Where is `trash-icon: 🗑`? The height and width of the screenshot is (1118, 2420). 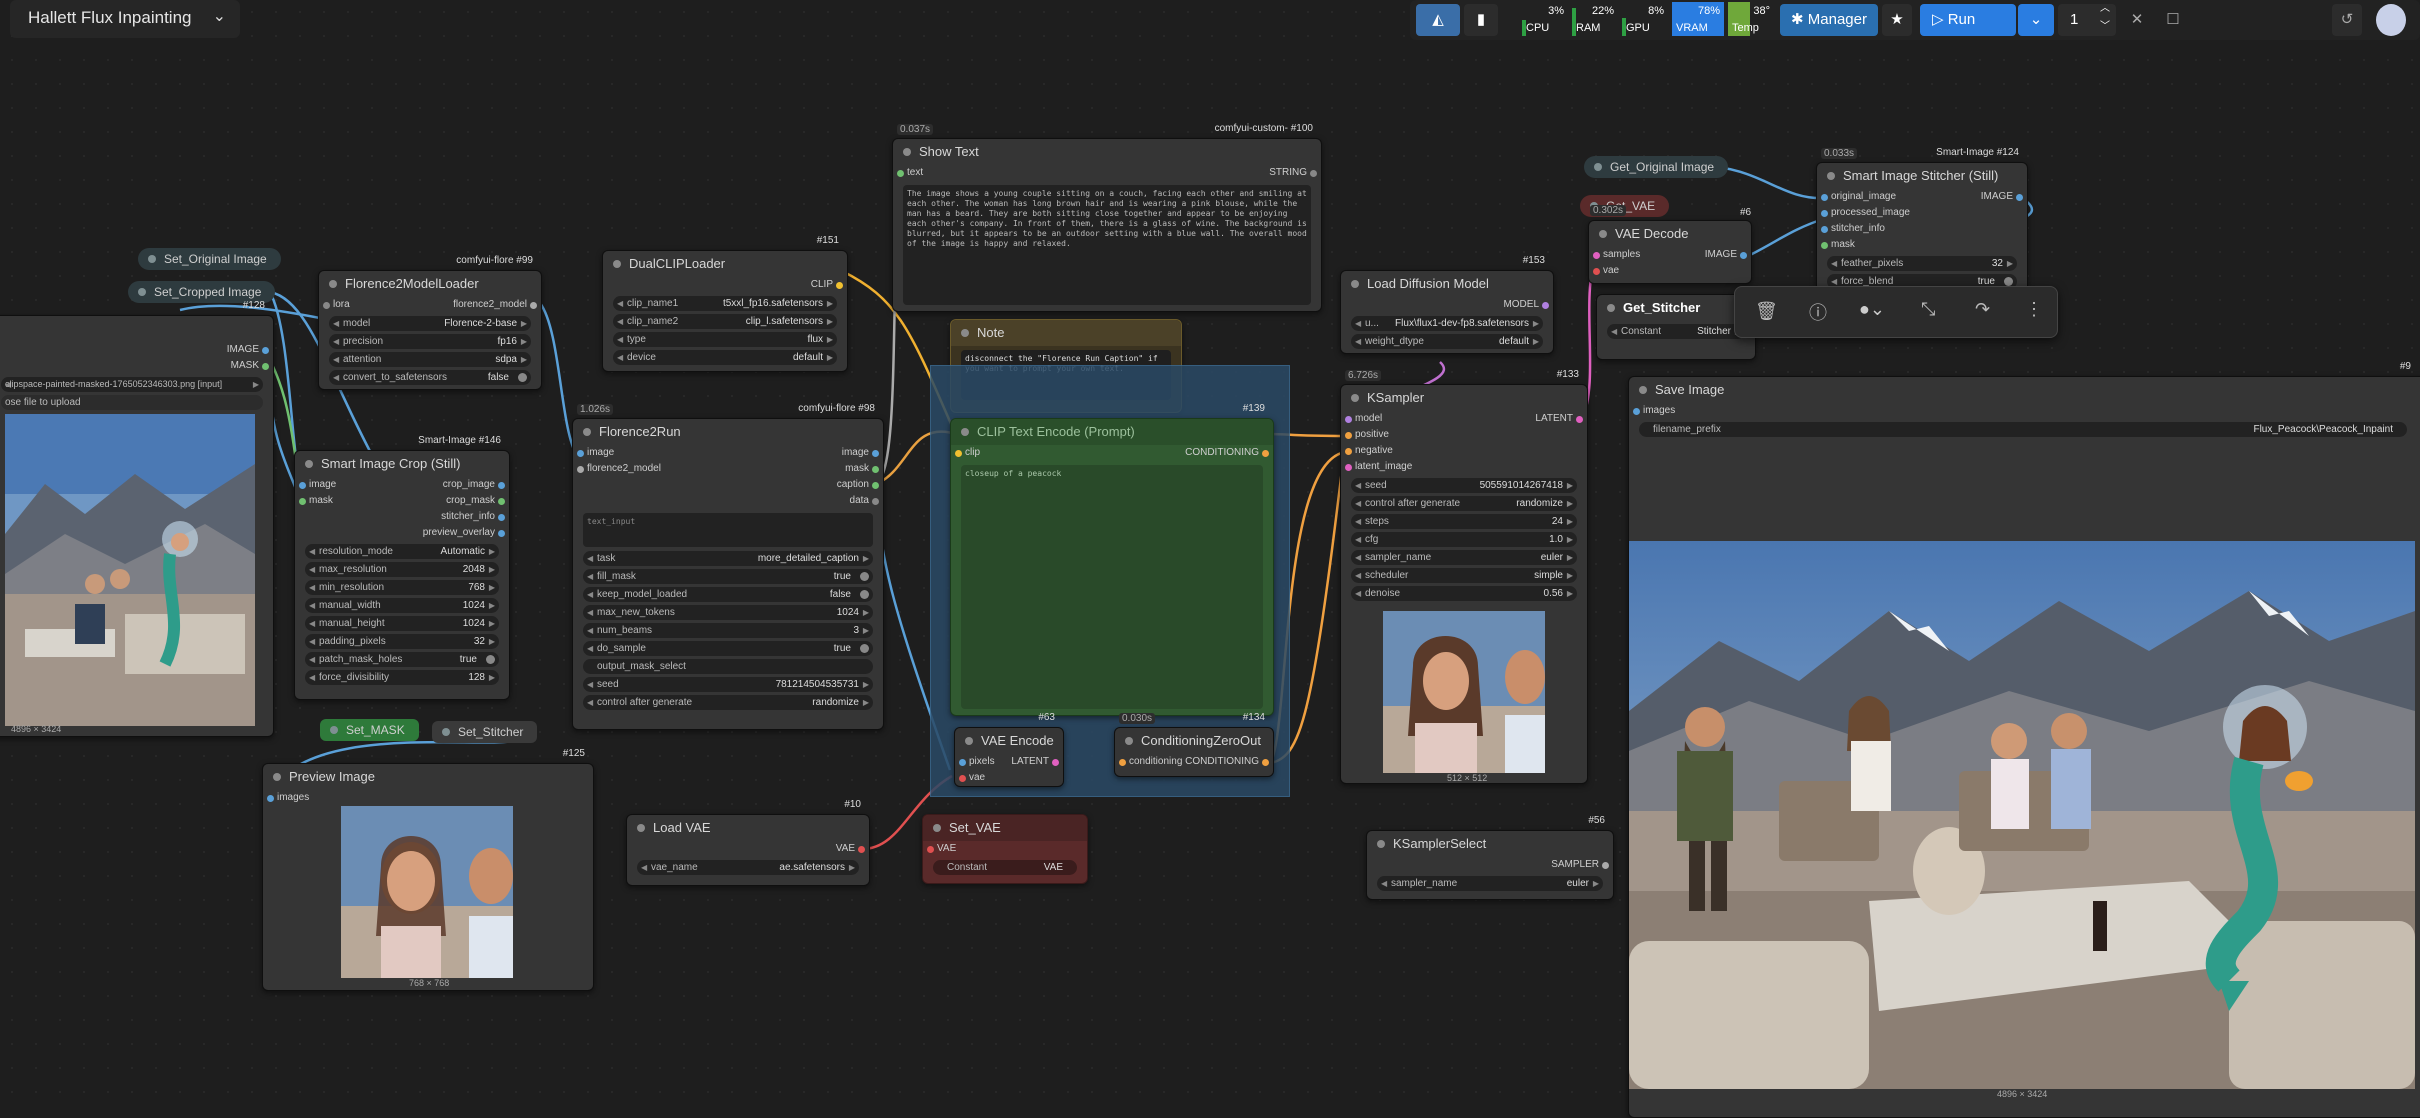 trash-icon: 🗑 is located at coordinates (1766, 311).